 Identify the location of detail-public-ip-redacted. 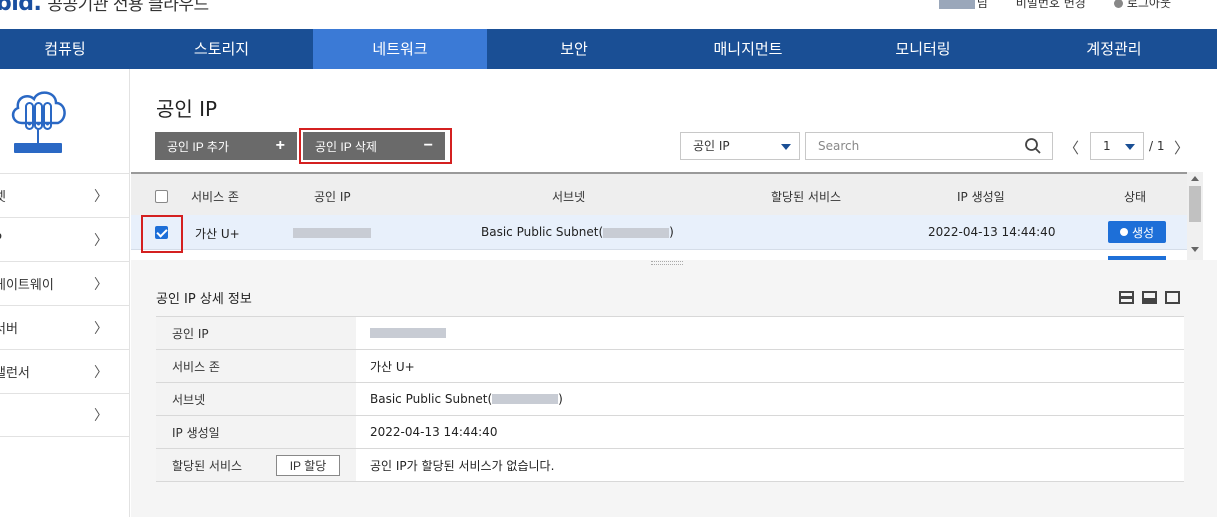
(770, 333).